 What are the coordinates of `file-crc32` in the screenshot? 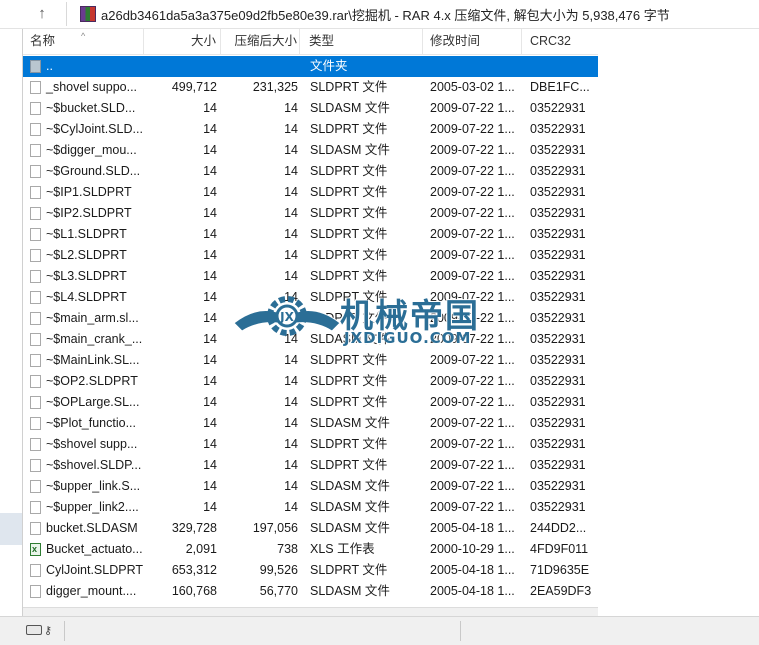 It's located at (564, 66).